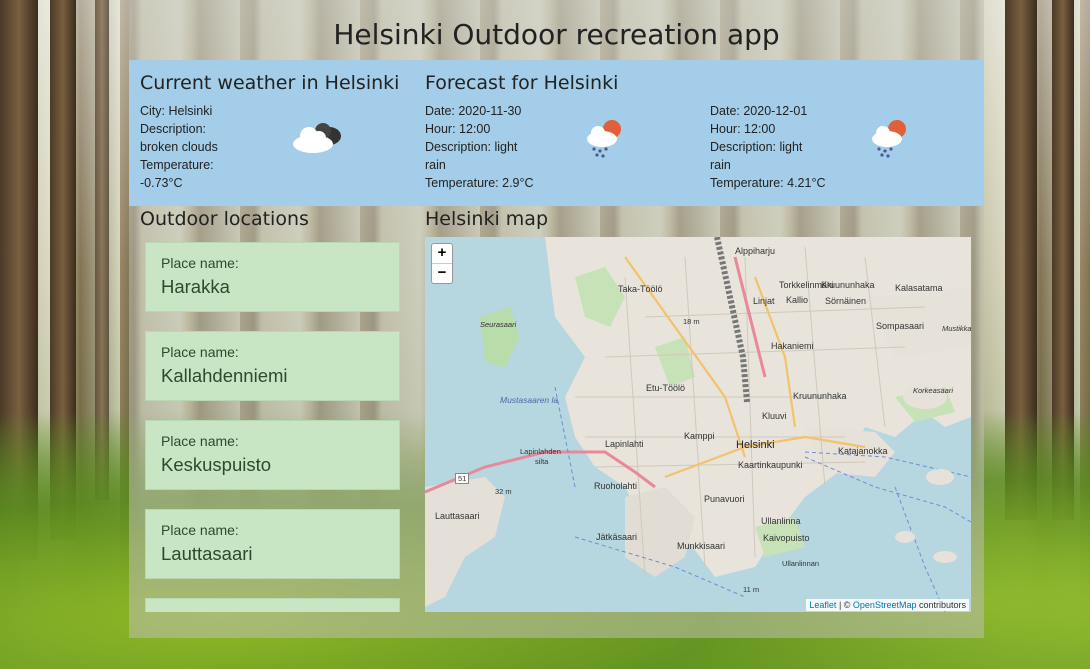  What do you see at coordinates (956, 328) in the screenshot?
I see `map-label-mustikkamaa: Mustikka` at bounding box center [956, 328].